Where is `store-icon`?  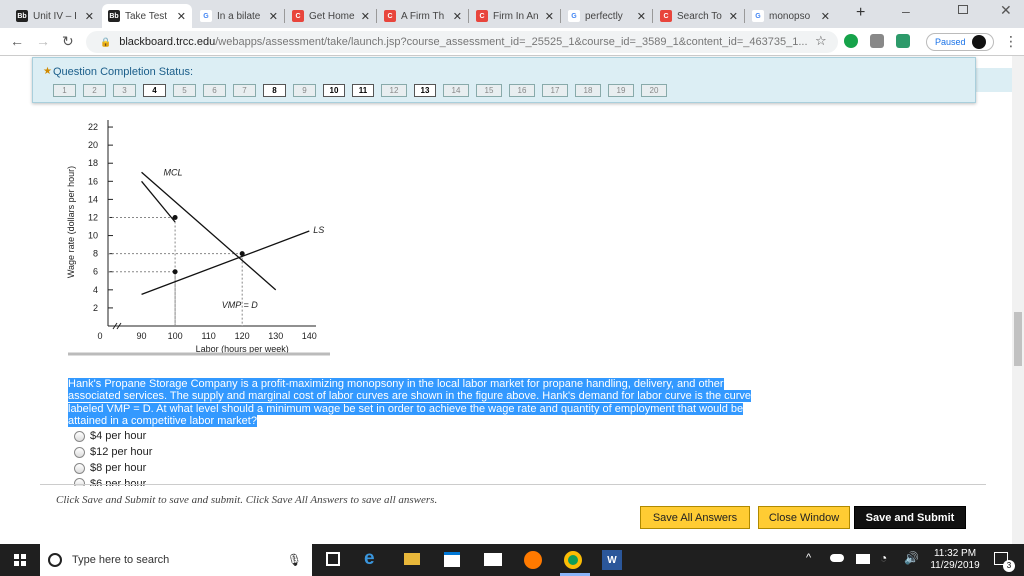
store-icon is located at coordinates (452, 559).